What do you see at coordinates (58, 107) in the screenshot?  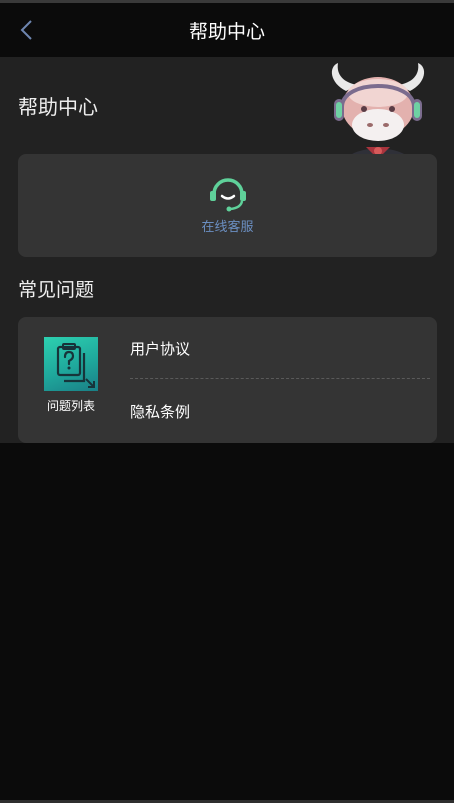 I see `page-heading: 帮助中心` at bounding box center [58, 107].